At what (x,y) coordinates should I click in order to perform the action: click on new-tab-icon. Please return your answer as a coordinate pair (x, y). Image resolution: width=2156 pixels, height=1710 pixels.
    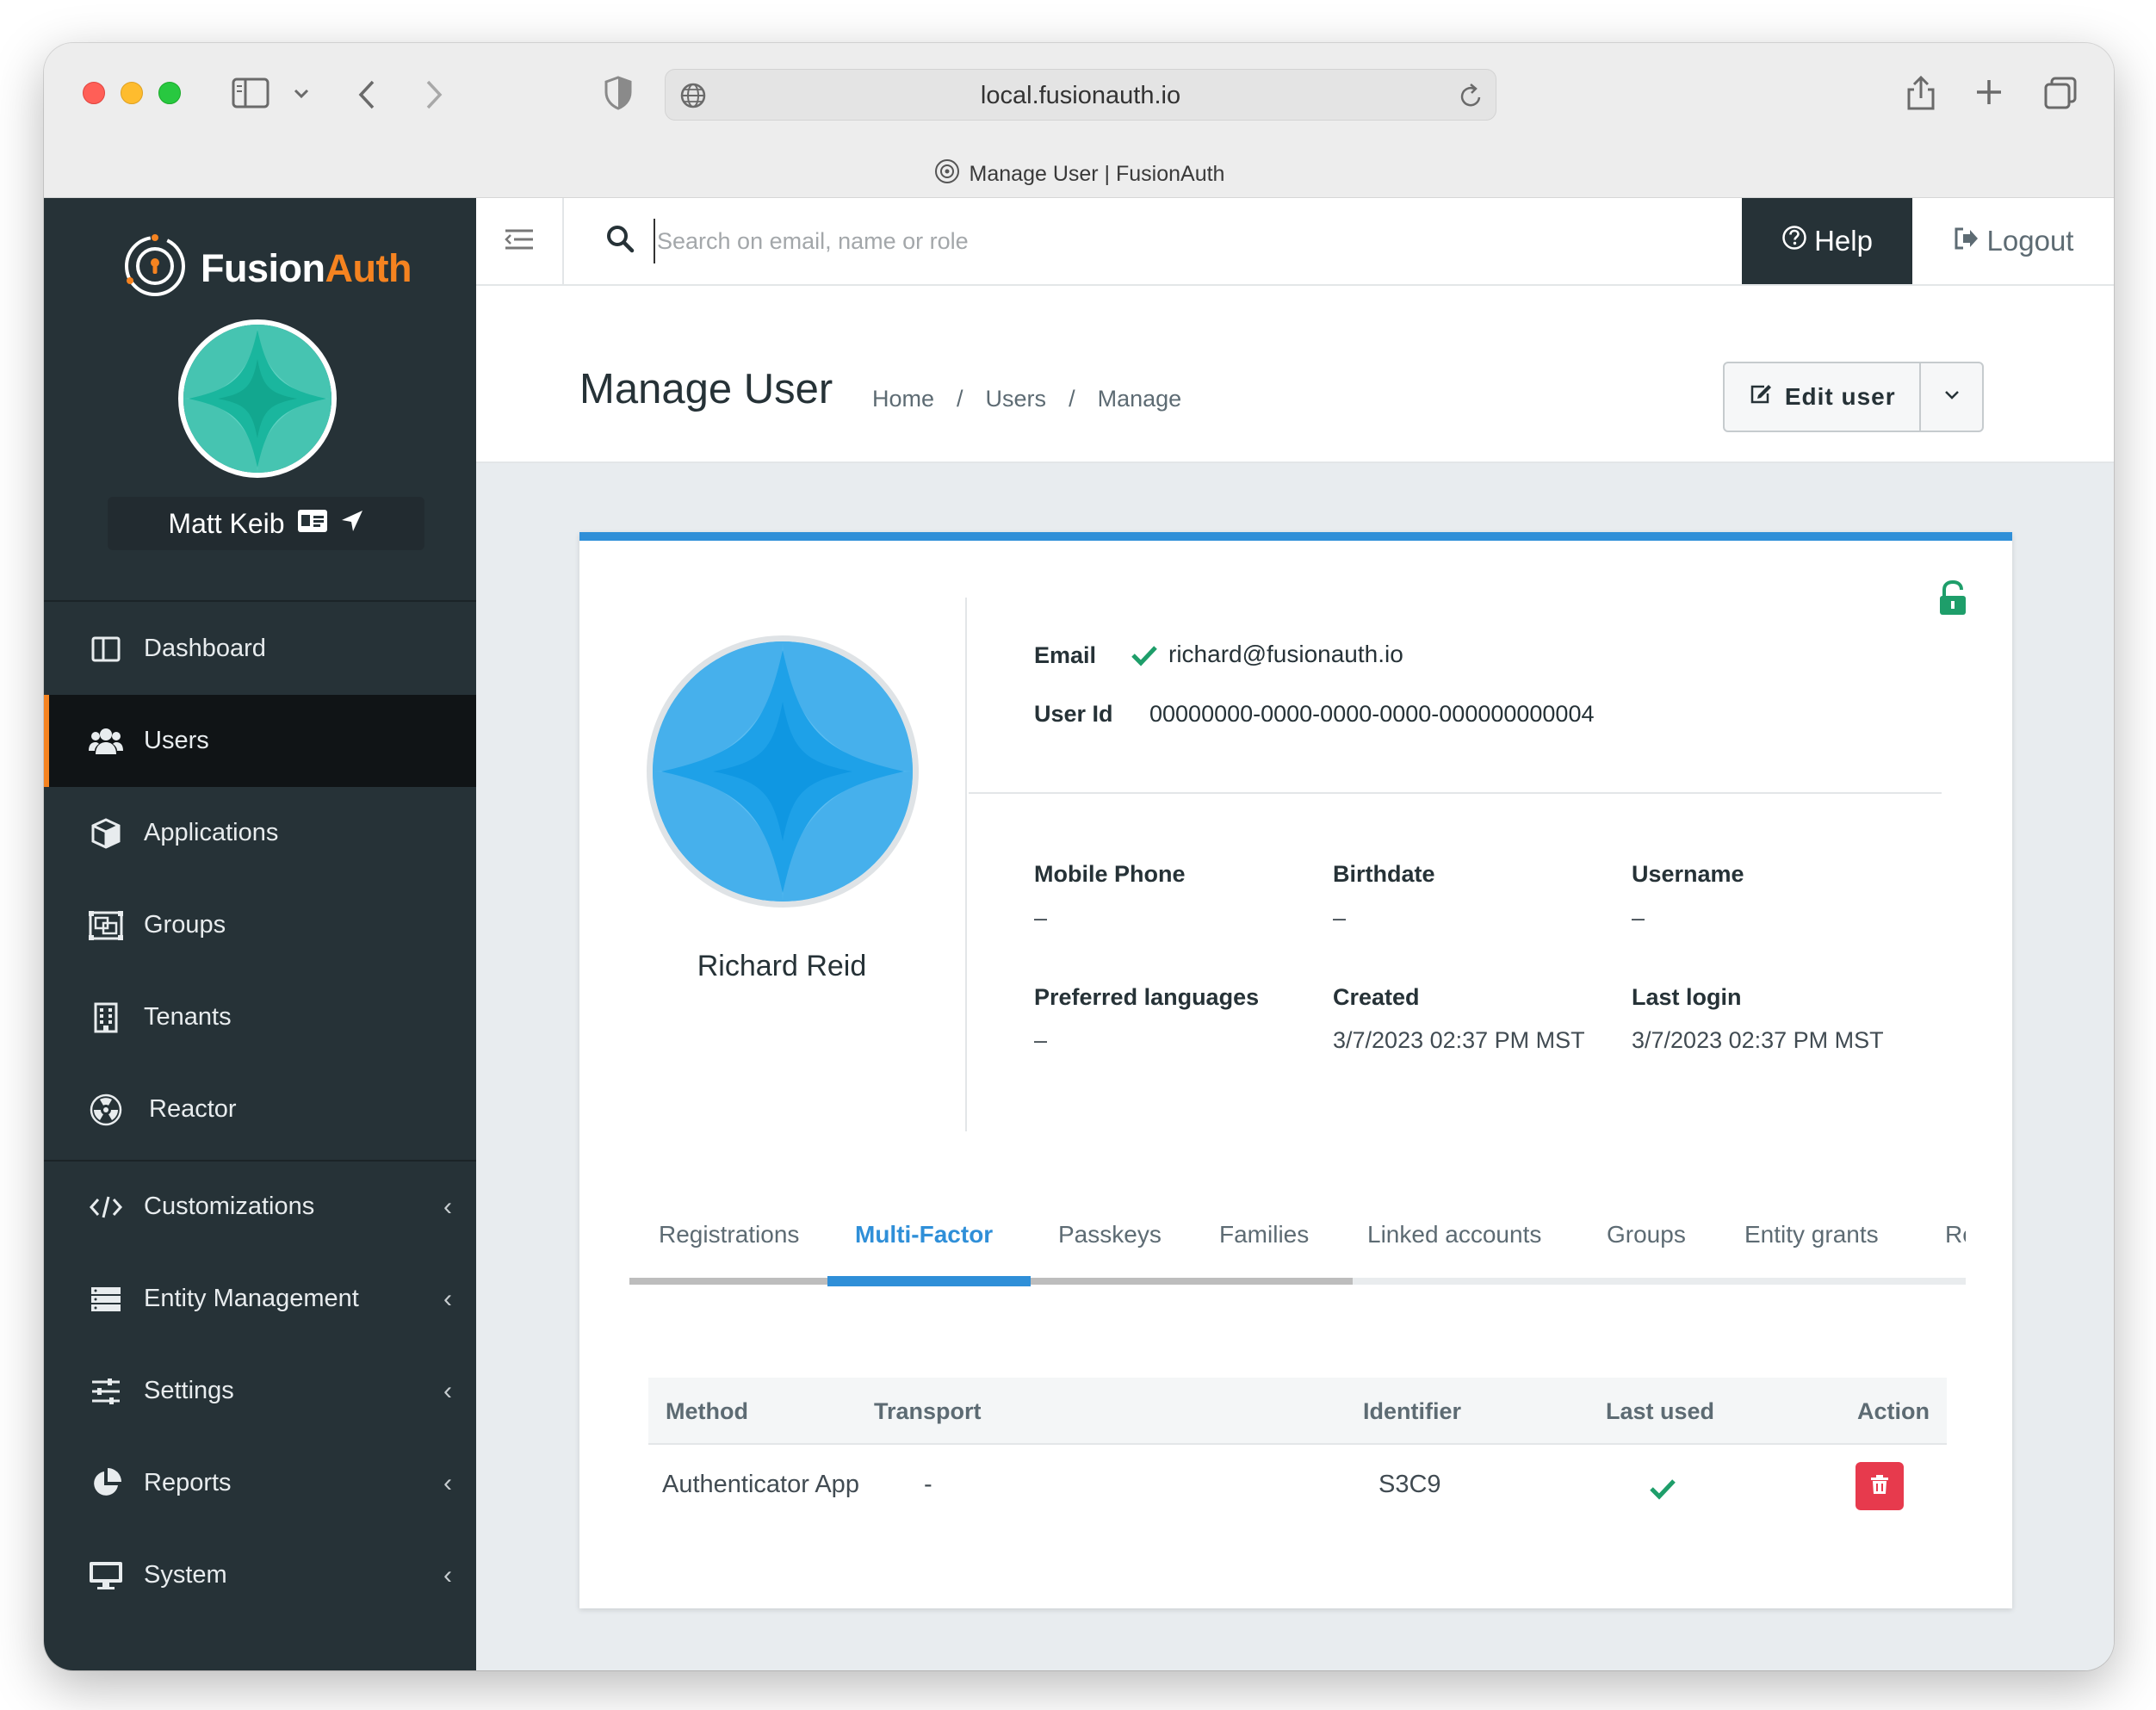
    Looking at the image, I should click on (1989, 94).